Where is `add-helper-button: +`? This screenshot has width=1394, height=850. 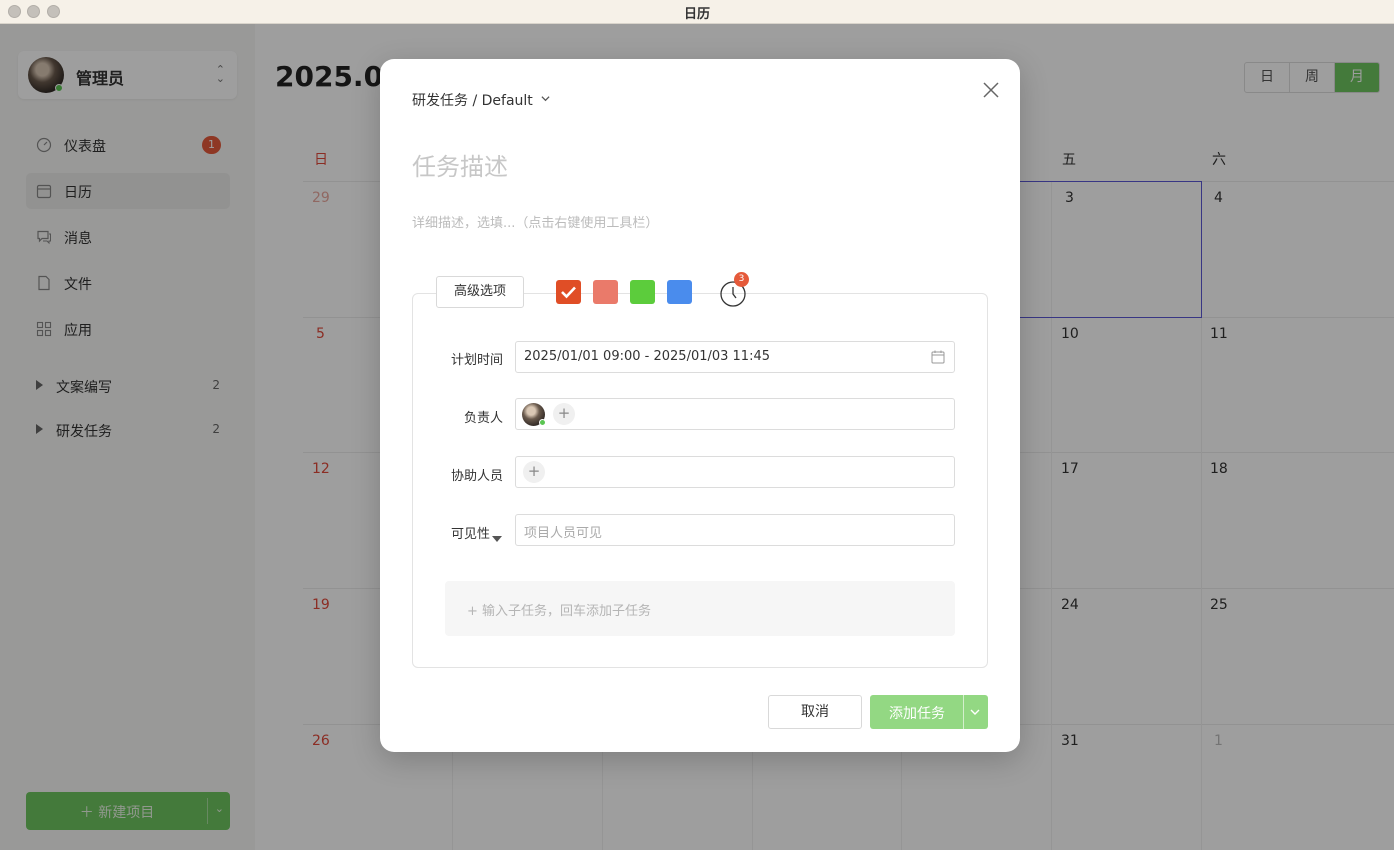 add-helper-button: + is located at coordinates (534, 472).